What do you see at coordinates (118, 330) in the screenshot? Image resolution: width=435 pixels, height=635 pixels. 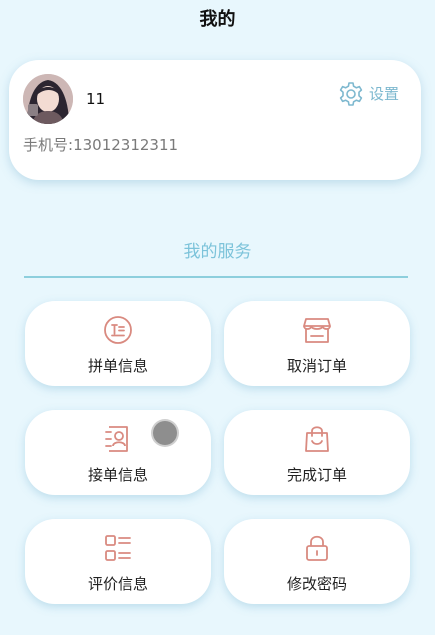 I see `text-bubble-icon` at bounding box center [118, 330].